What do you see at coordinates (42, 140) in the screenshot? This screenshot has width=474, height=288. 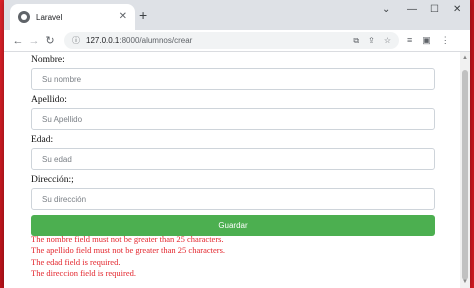 I see `edad-label: Edad:` at bounding box center [42, 140].